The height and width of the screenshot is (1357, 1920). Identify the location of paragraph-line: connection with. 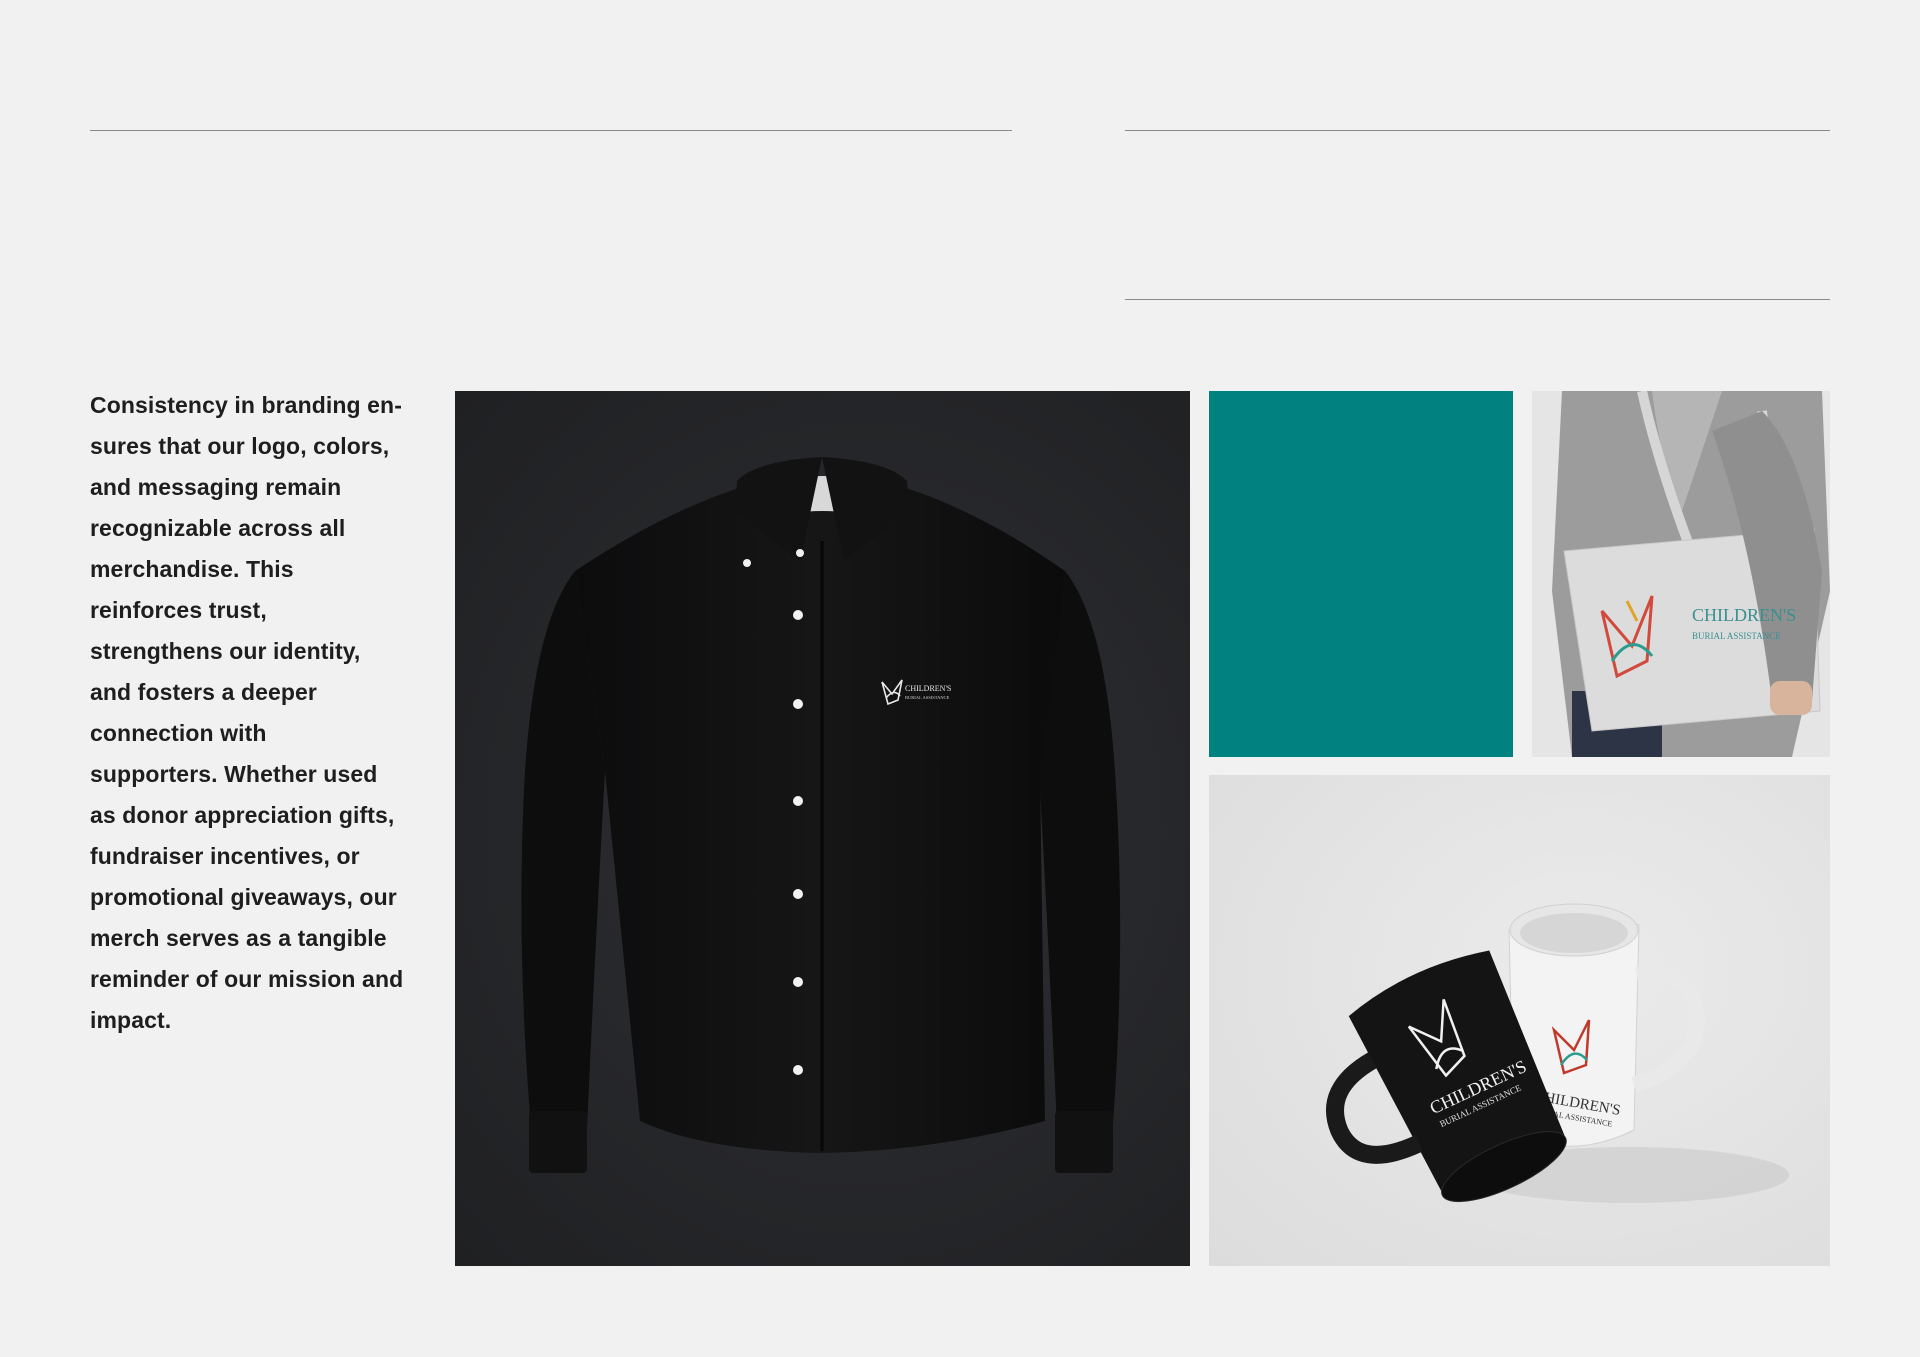
(178, 733).